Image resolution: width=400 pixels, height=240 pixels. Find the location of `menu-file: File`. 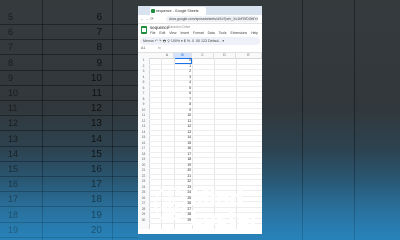

menu-file: File is located at coordinates (152, 33).